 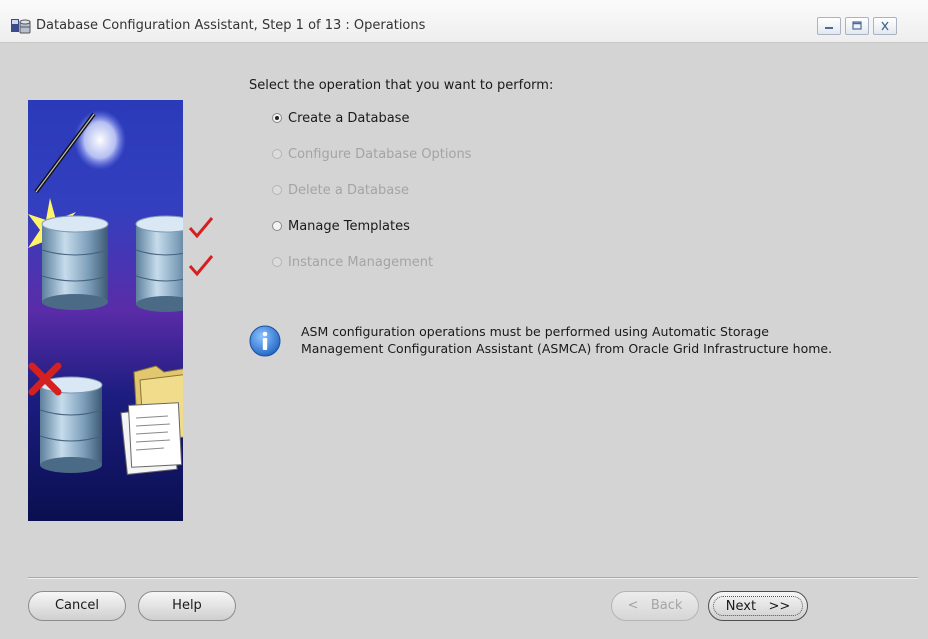 What do you see at coordinates (187, 606) in the screenshot?
I see `help-button: Help` at bounding box center [187, 606].